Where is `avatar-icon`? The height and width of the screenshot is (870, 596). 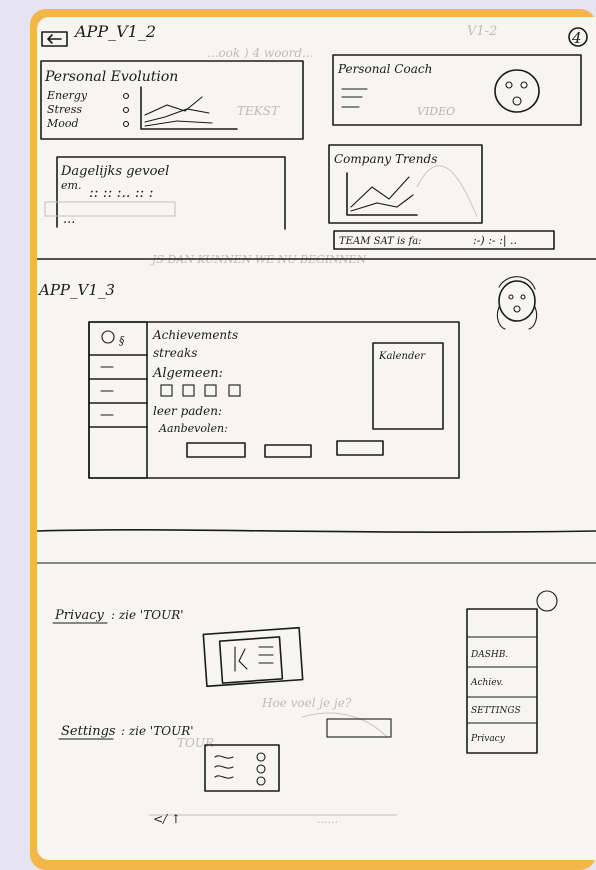 avatar-icon is located at coordinates (108, 337).